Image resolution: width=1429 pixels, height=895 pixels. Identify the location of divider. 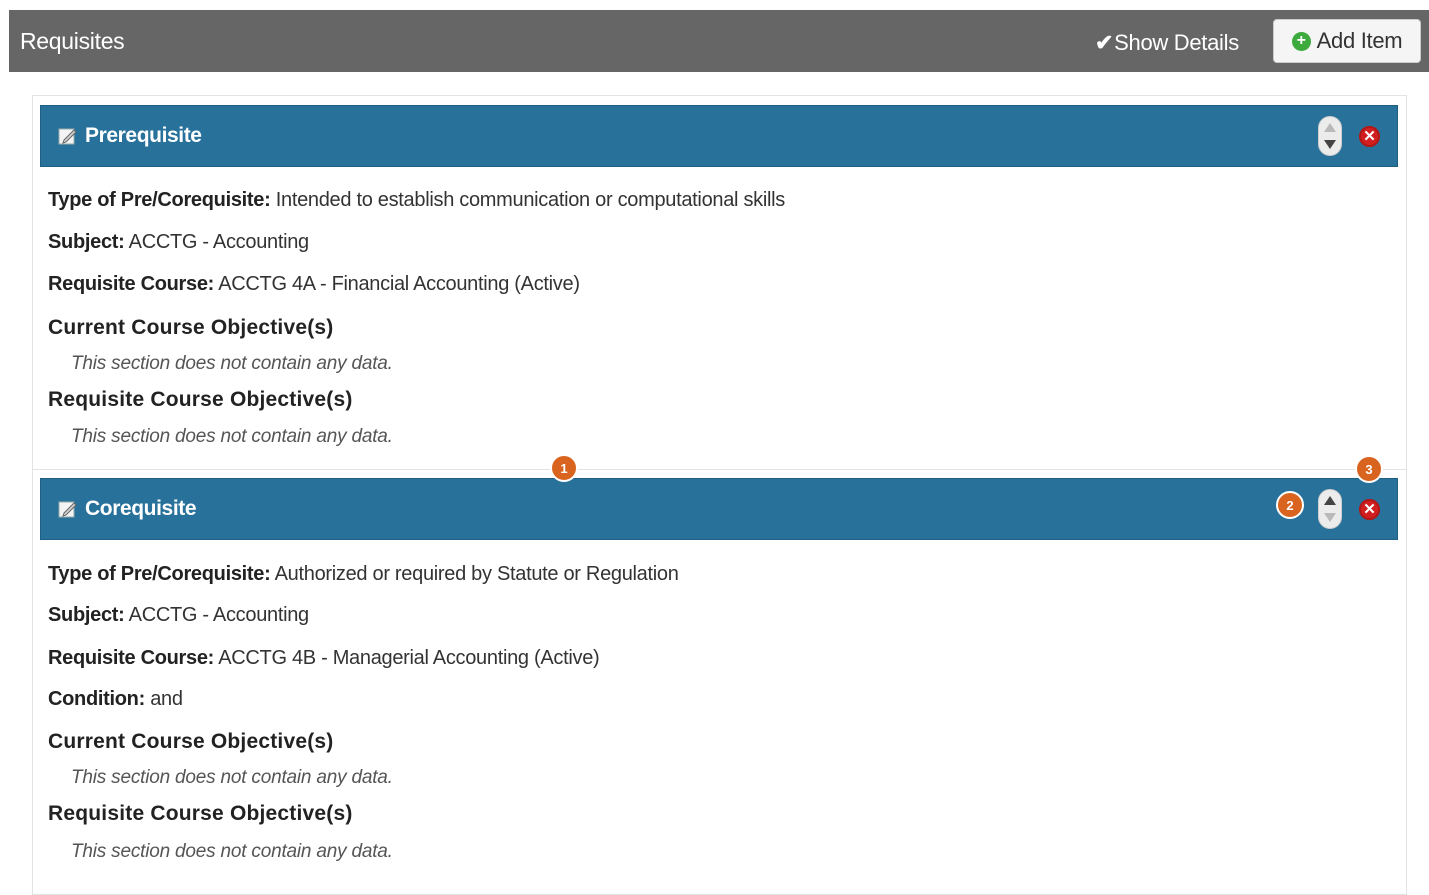
(719, 469).